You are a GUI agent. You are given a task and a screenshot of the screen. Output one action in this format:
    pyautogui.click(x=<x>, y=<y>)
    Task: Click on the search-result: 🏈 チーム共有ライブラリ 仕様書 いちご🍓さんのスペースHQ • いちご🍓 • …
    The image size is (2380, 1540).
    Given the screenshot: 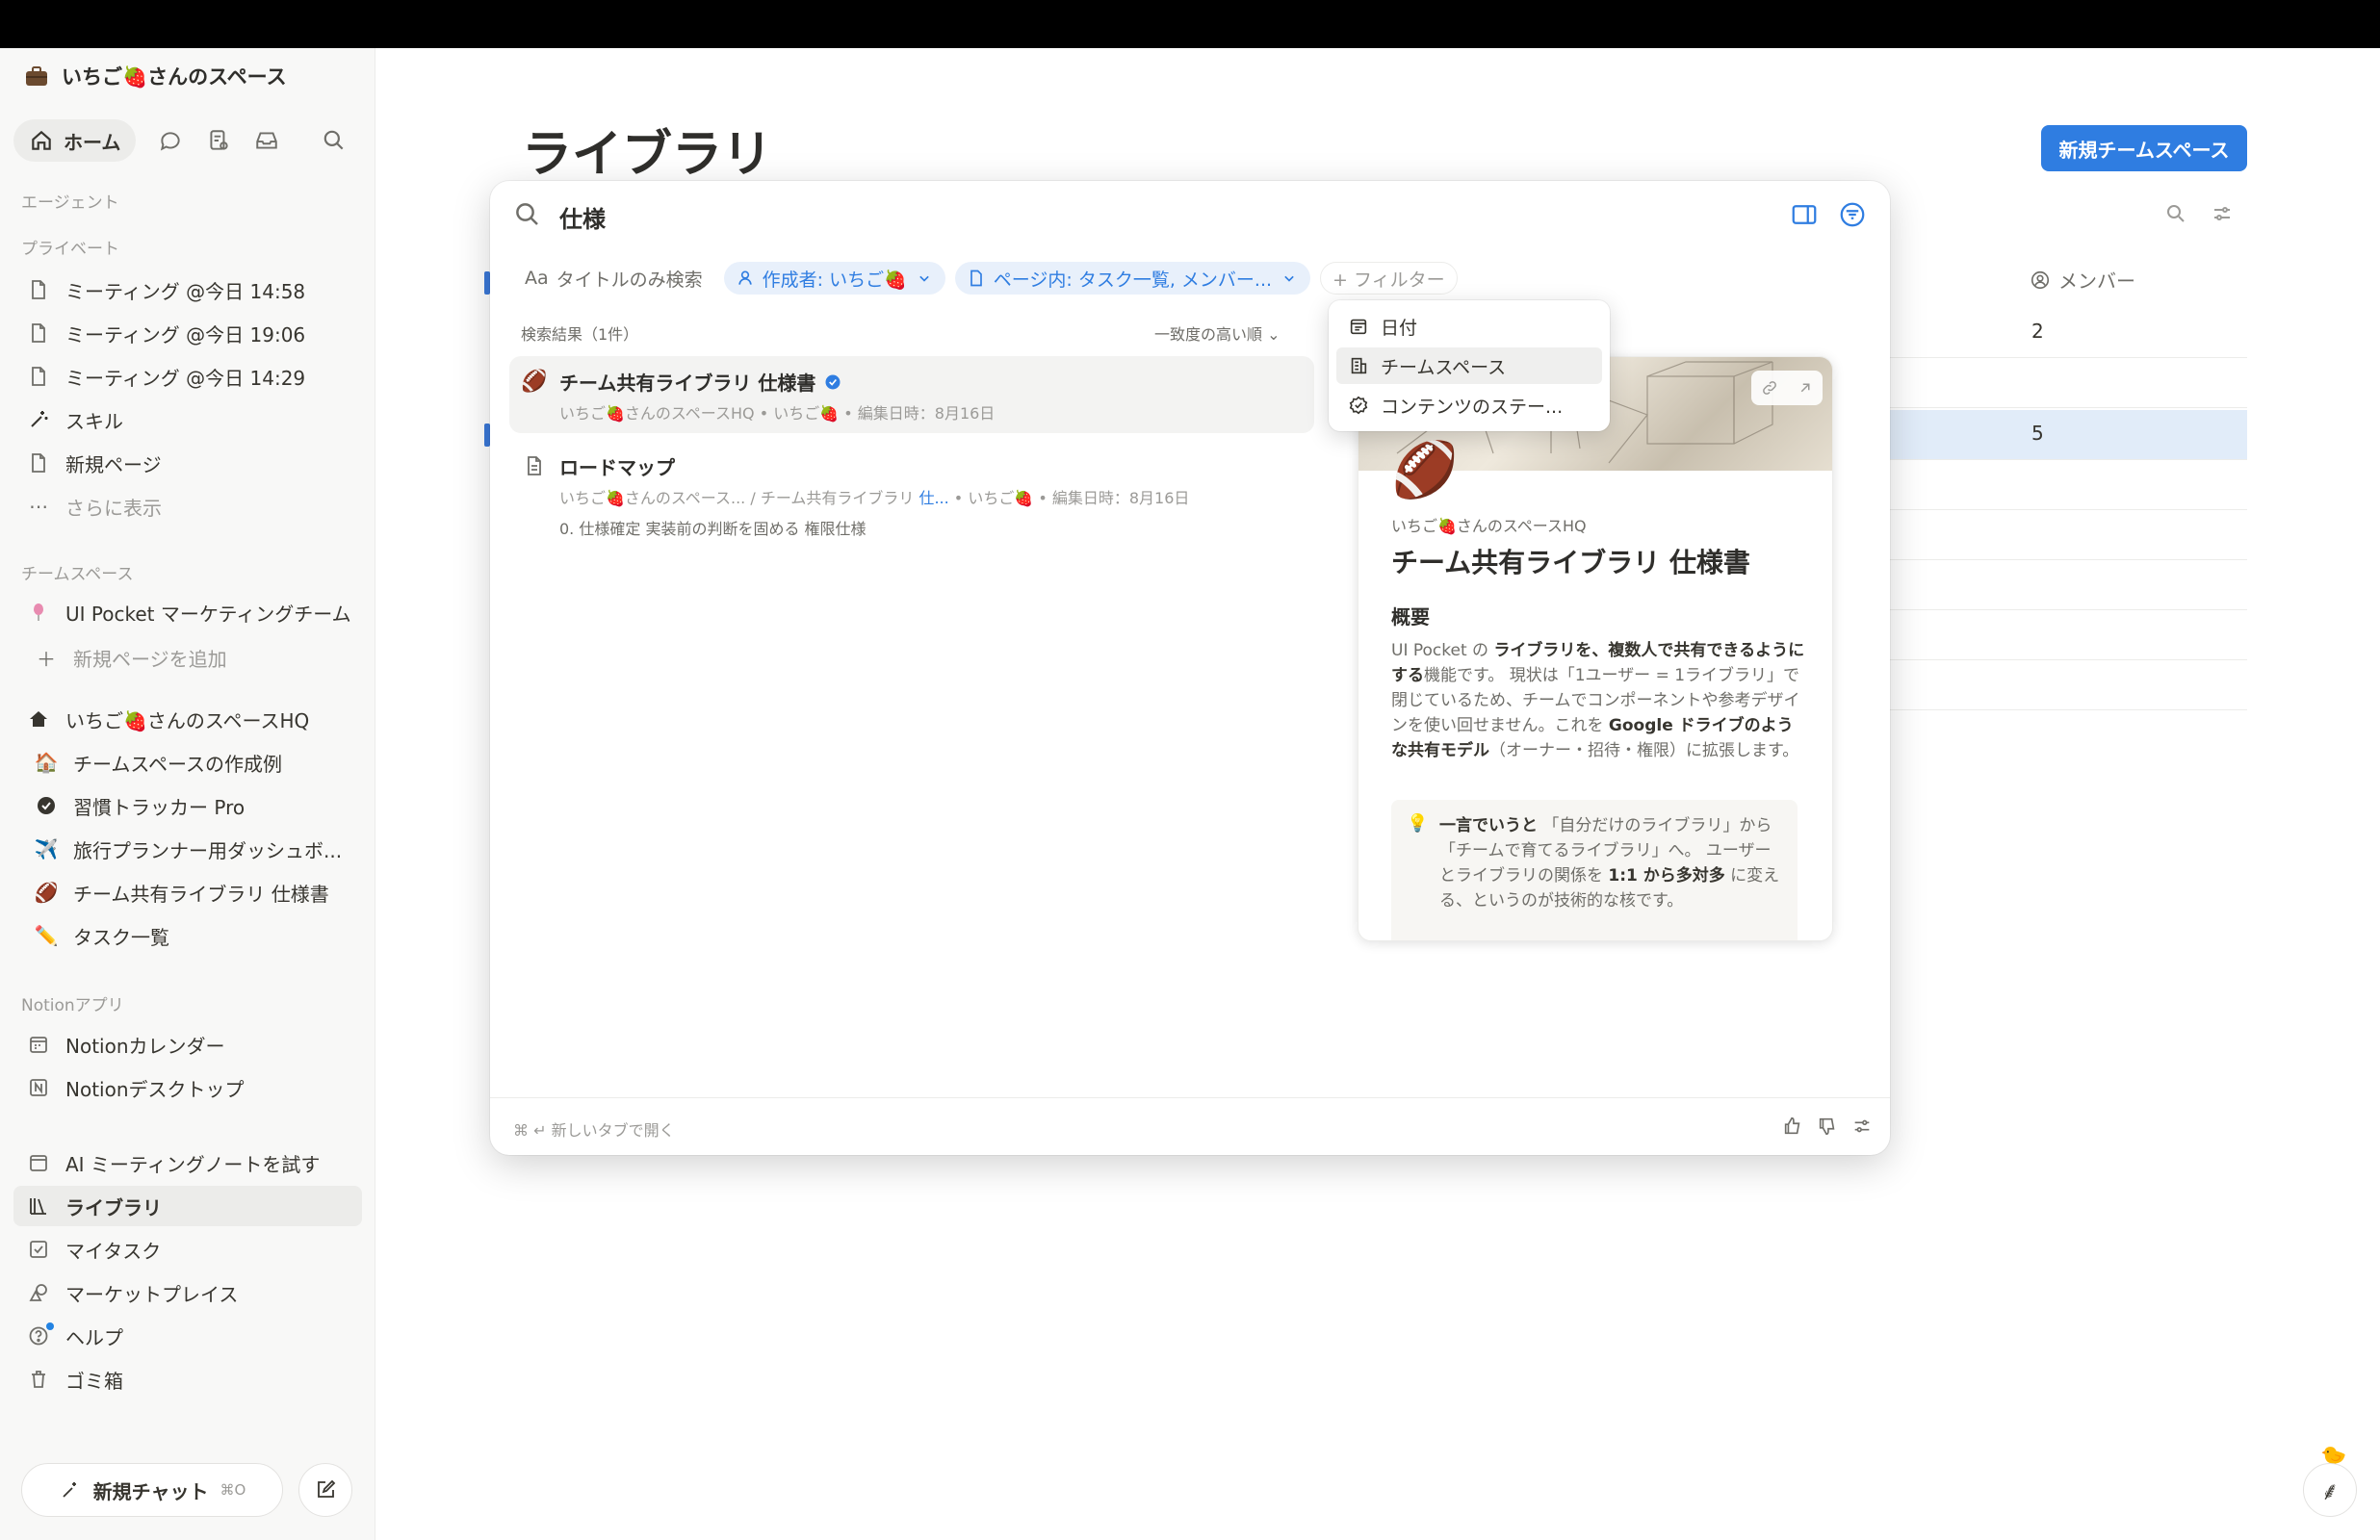 What is the action you would take?
    pyautogui.click(x=912, y=394)
    